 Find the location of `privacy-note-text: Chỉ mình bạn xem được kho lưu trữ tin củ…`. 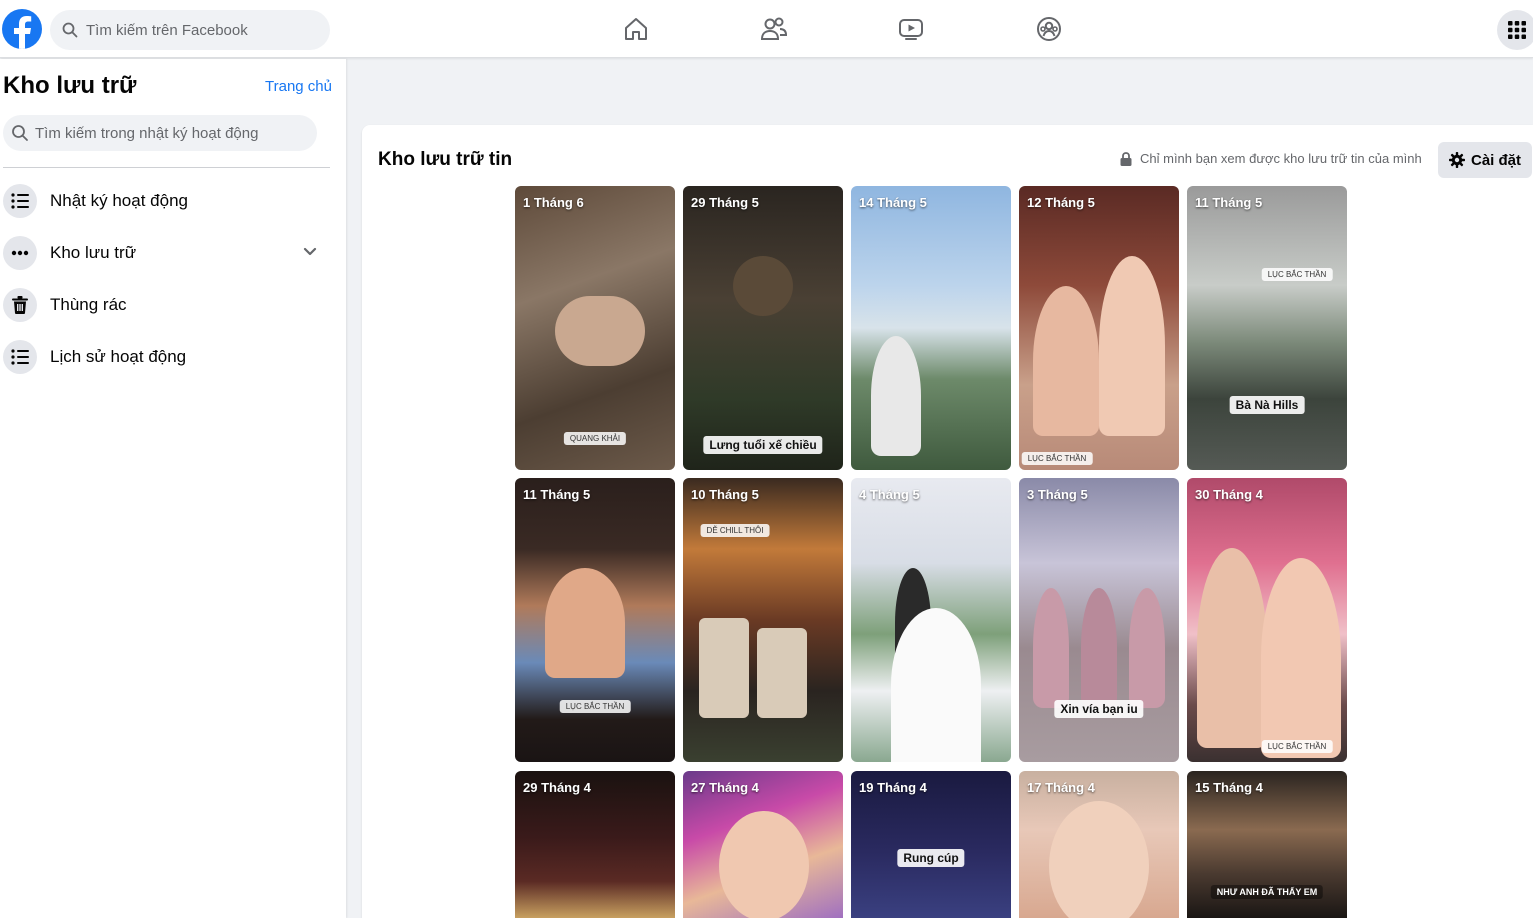

privacy-note-text: Chỉ mình bạn xem được kho lưu trữ tin củ… is located at coordinates (1281, 158).